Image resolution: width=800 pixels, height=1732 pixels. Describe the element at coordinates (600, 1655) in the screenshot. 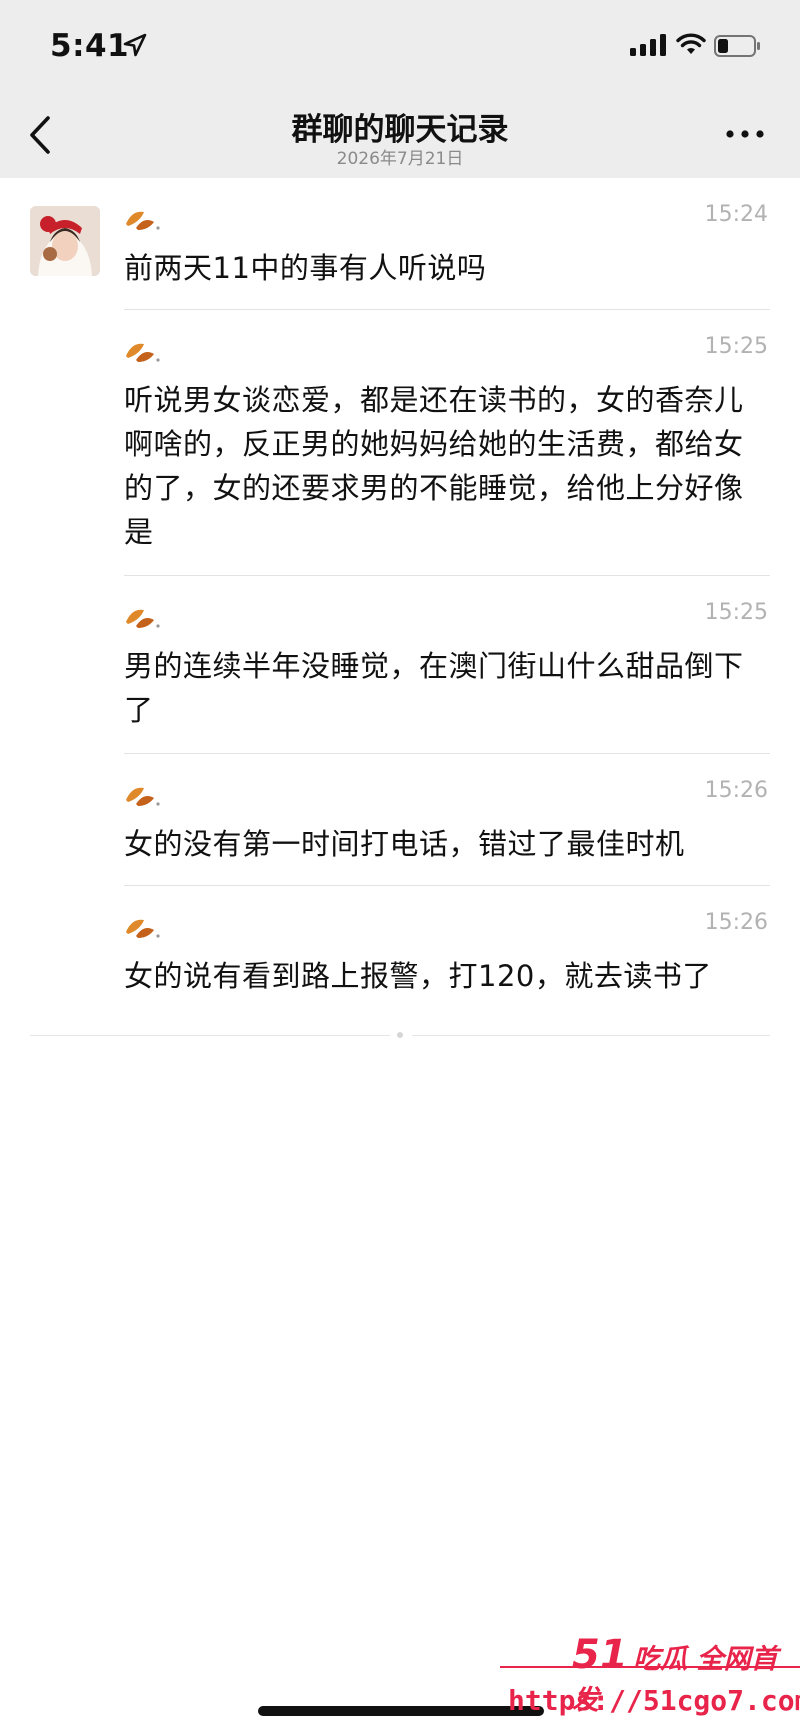

I see `watermark-number: 51` at that location.